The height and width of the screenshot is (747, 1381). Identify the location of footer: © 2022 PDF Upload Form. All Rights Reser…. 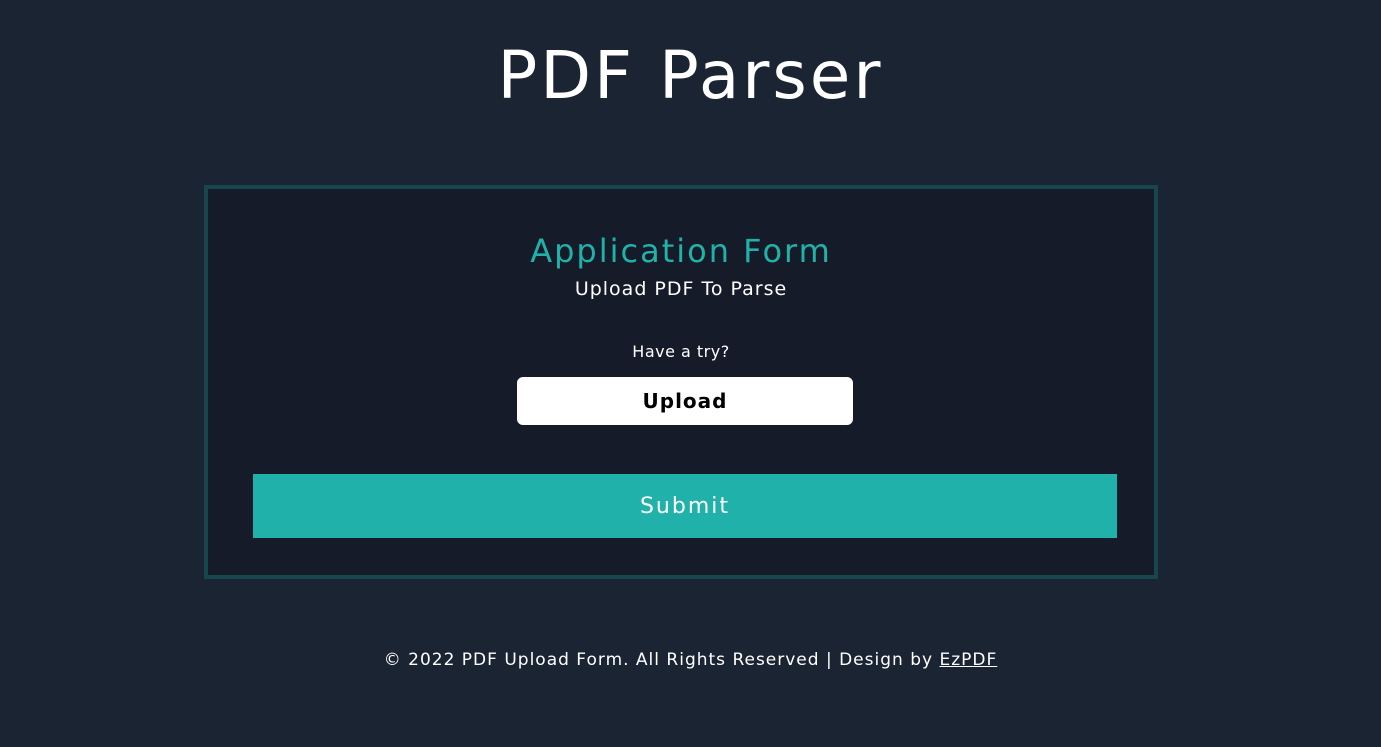
(690, 660).